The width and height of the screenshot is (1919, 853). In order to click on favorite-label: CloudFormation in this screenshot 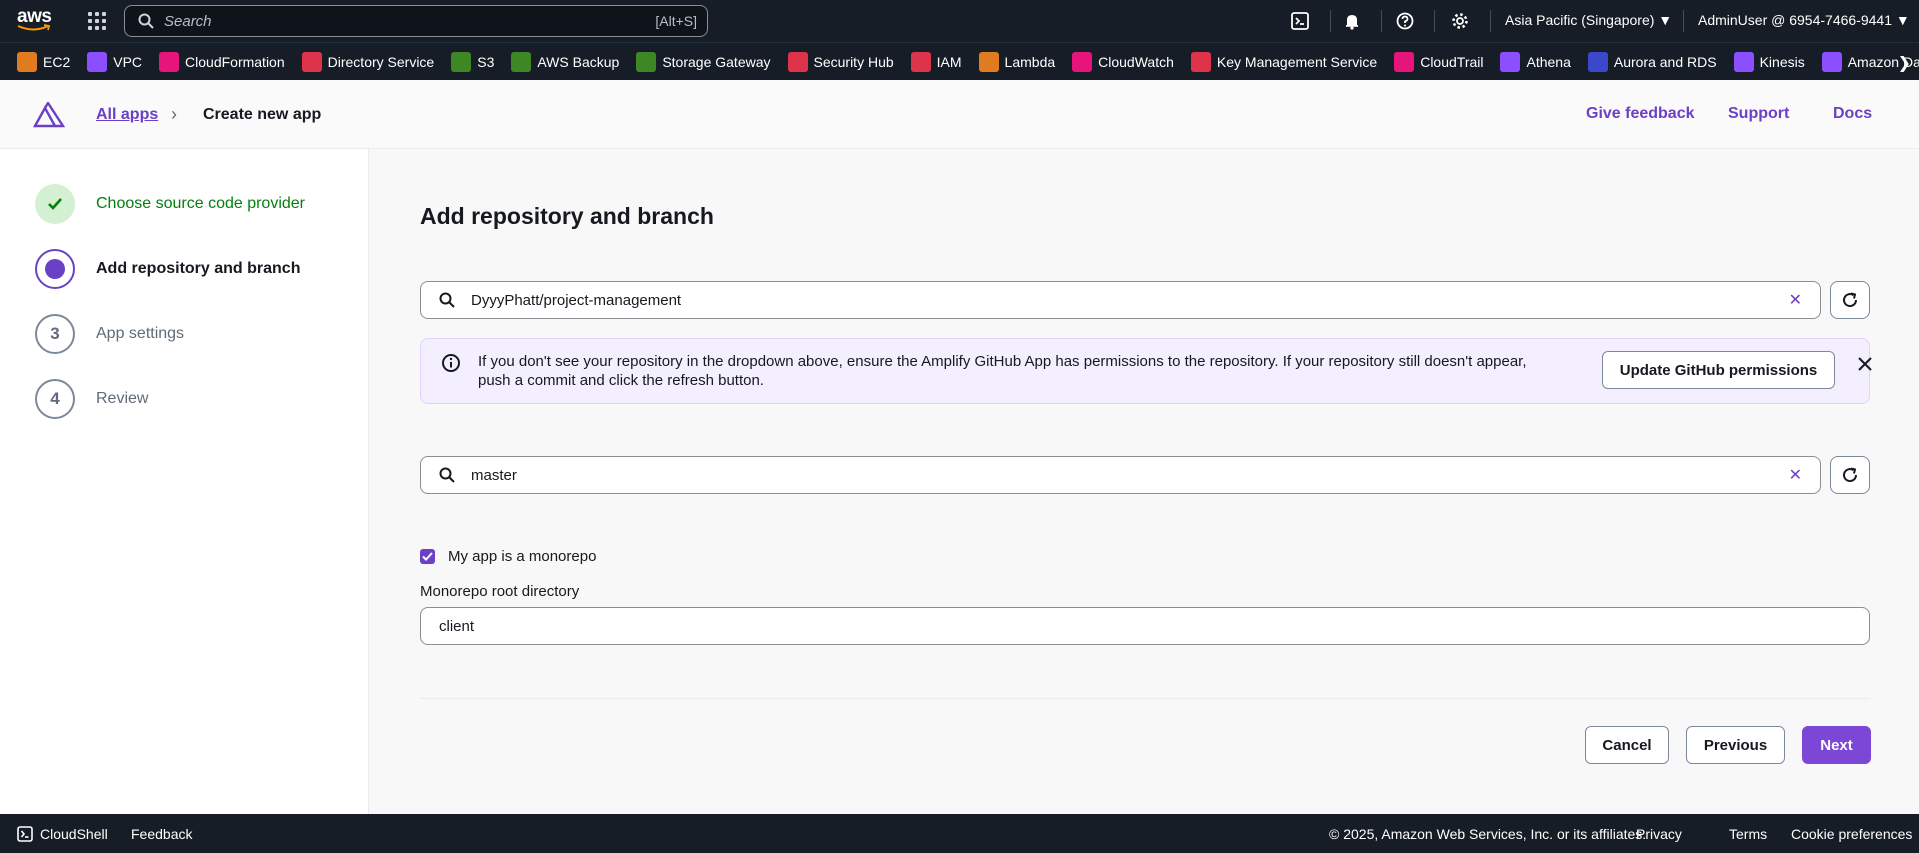, I will do `click(235, 61)`.